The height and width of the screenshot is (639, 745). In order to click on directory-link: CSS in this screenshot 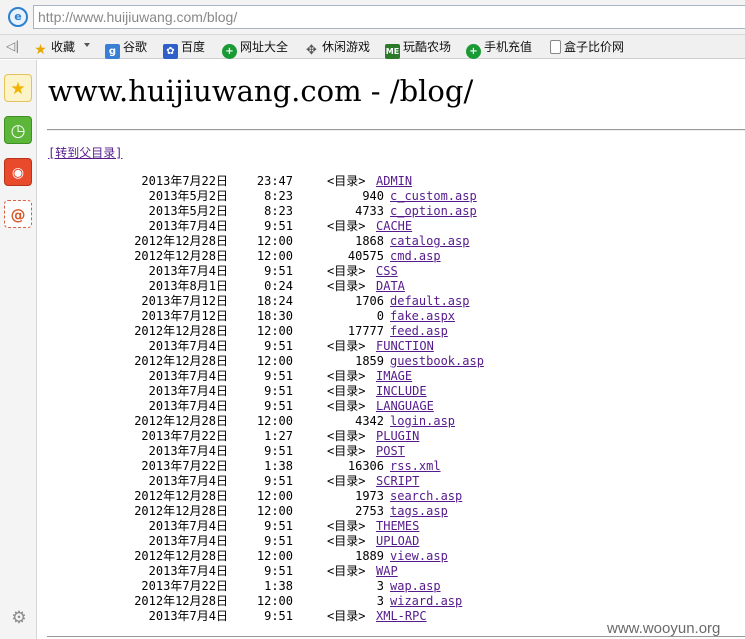, I will do `click(387, 271)`.